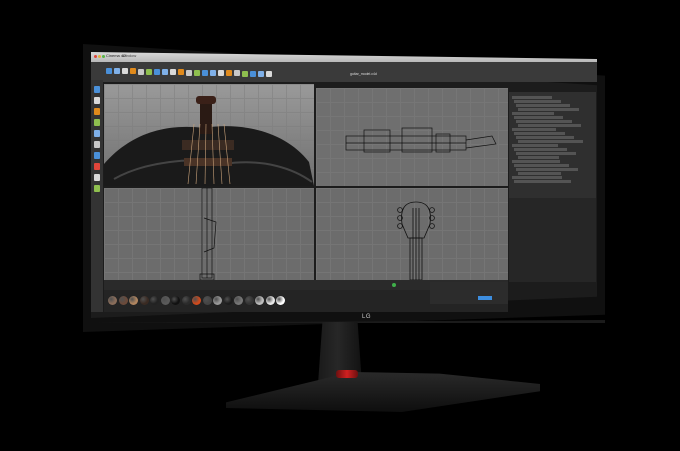 This screenshot has height=451, width=680. Describe the element at coordinates (237, 73) in the screenshot. I see `array-icon` at that location.